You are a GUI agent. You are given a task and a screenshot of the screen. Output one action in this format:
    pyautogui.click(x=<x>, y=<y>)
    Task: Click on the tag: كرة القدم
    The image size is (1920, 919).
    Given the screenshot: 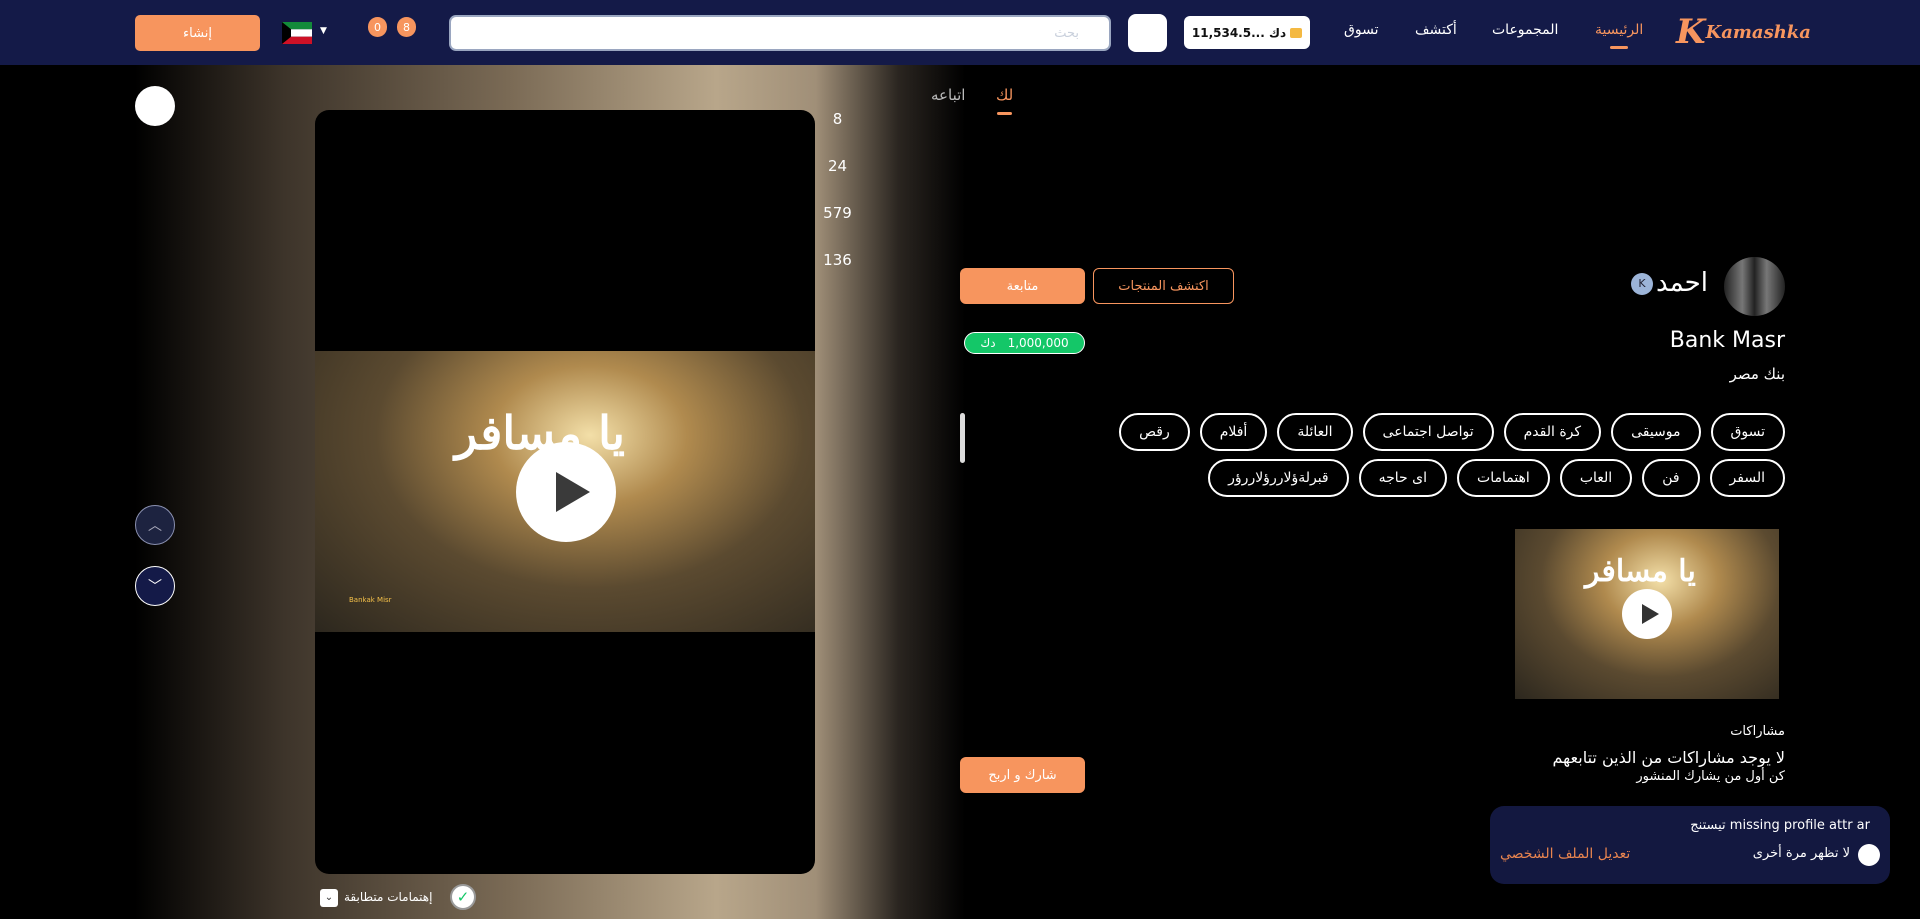 What is the action you would take?
    pyautogui.click(x=1552, y=432)
    